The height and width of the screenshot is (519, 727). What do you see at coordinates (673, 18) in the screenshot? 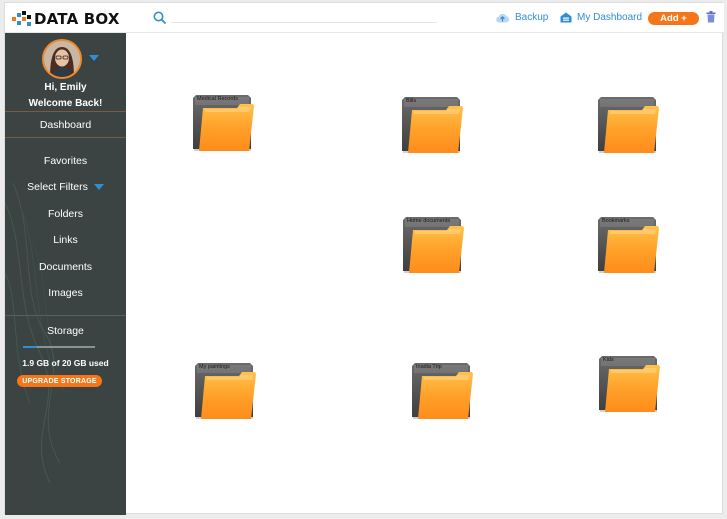
I see `add-button: Add +` at bounding box center [673, 18].